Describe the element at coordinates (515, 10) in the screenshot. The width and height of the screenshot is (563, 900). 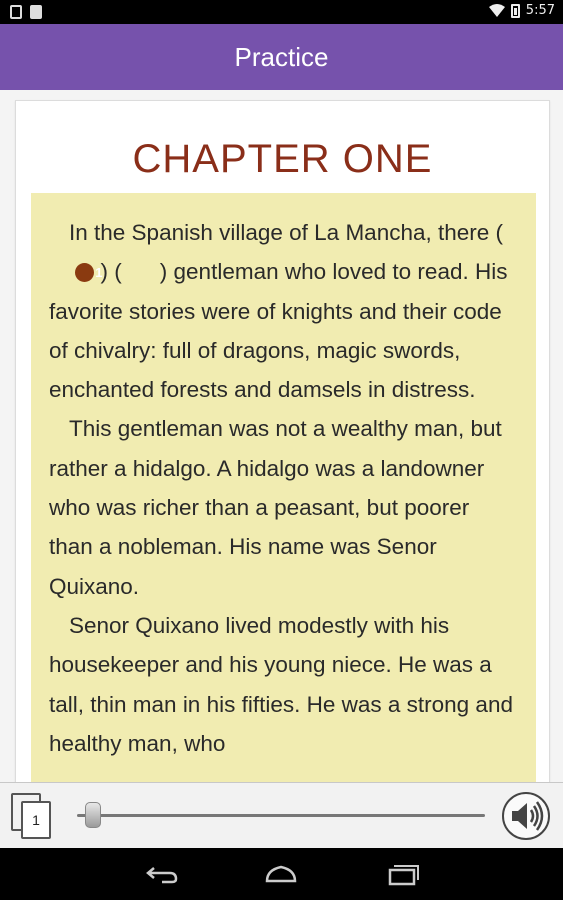
I see `battery-icon` at that location.